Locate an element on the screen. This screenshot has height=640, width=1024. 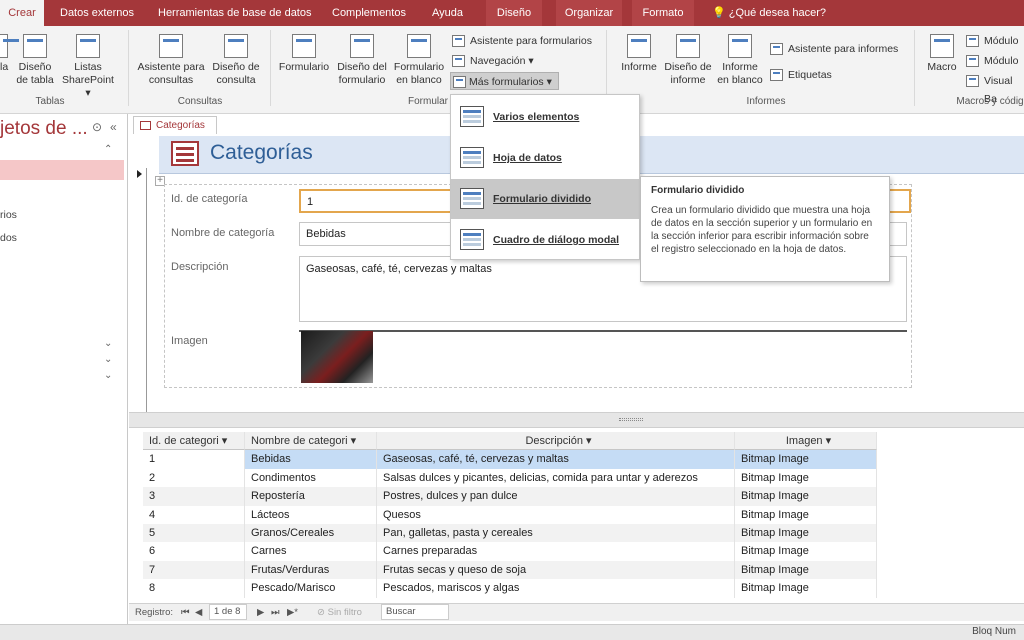
menu-item-varios-elementos: Varios elementos is located at coordinates (545, 117).